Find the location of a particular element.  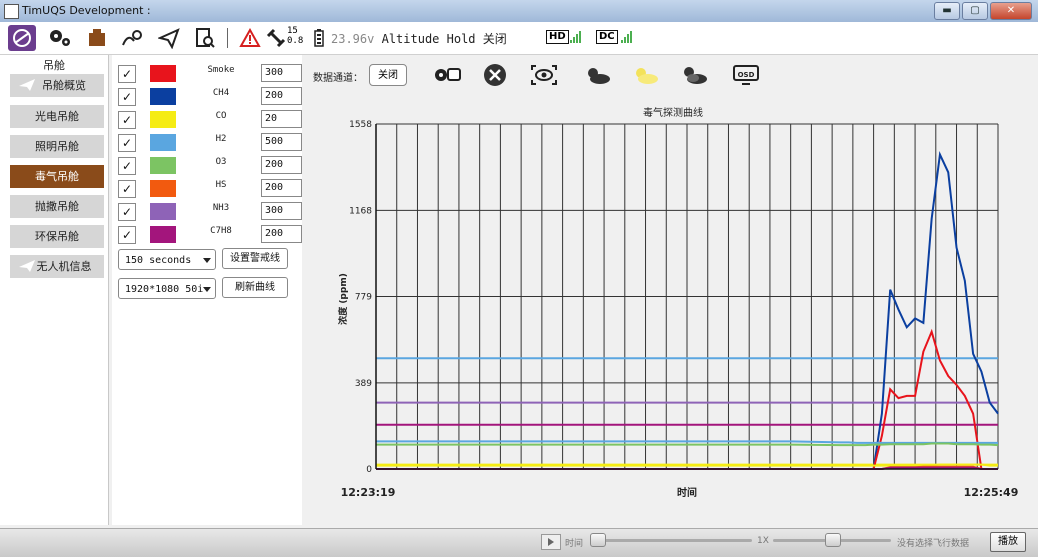

logo-button is located at coordinates (22, 38).